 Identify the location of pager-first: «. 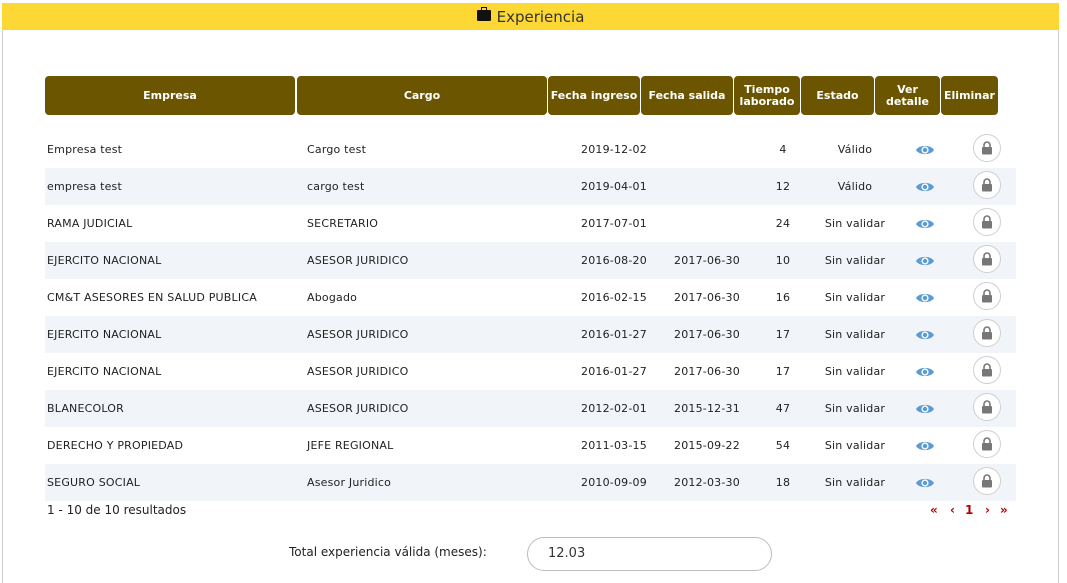
(934, 510).